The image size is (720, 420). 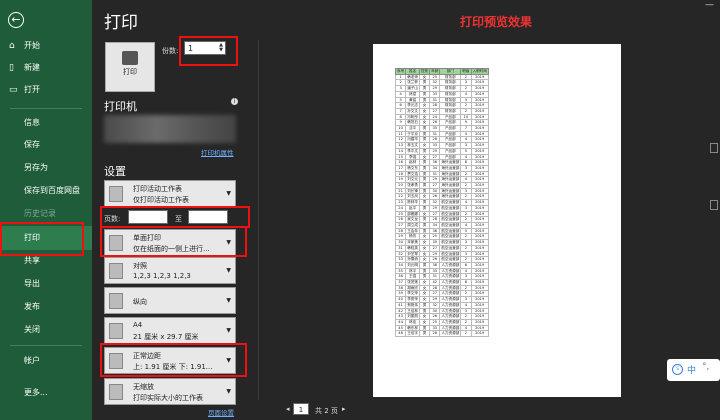 I want to click on table-cell: 宋家美, so click(x=412, y=242).